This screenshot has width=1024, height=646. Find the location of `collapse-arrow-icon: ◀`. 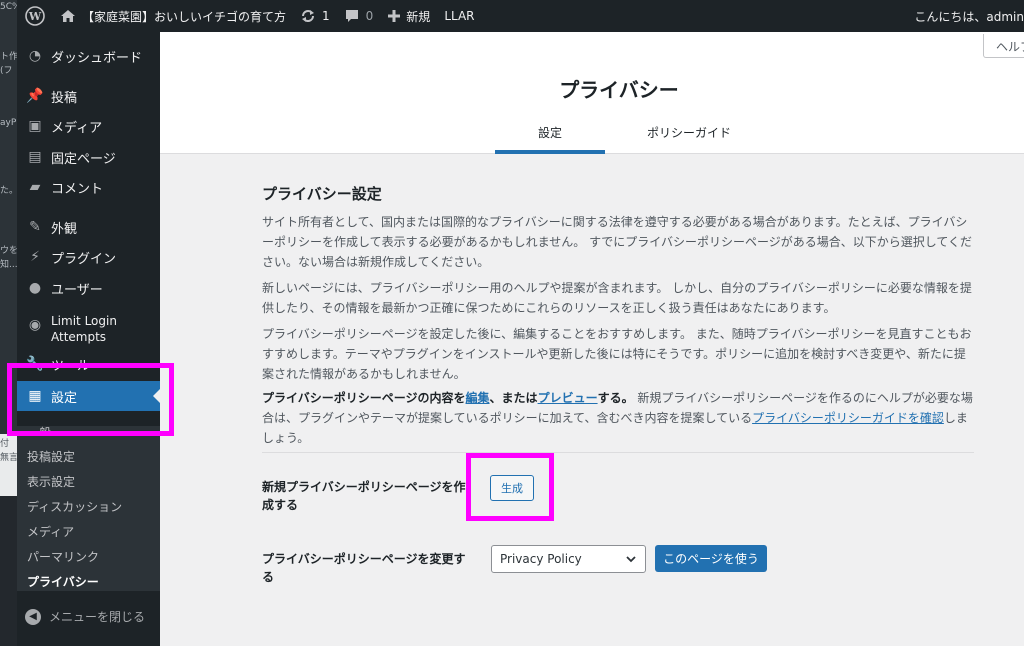

collapse-arrow-icon: ◀ is located at coordinates (33, 616).